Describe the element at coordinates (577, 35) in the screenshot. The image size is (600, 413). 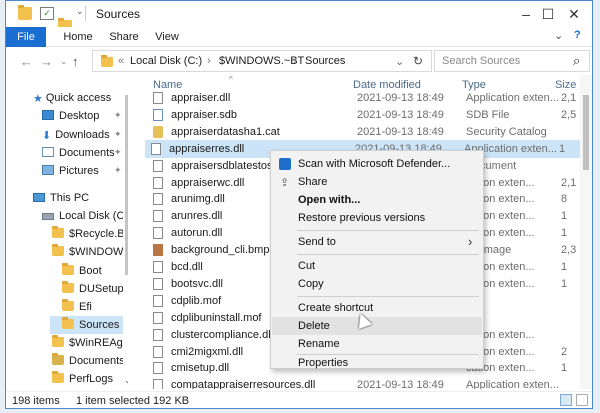
I see `help-icon: ?` at that location.